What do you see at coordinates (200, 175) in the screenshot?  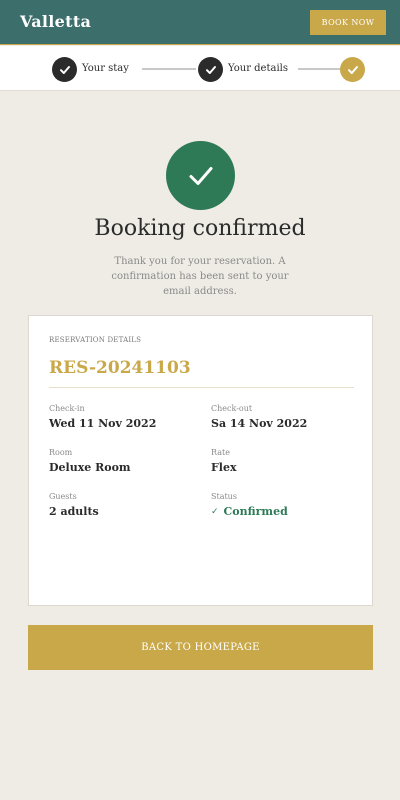 I see `success-check-icon` at bounding box center [200, 175].